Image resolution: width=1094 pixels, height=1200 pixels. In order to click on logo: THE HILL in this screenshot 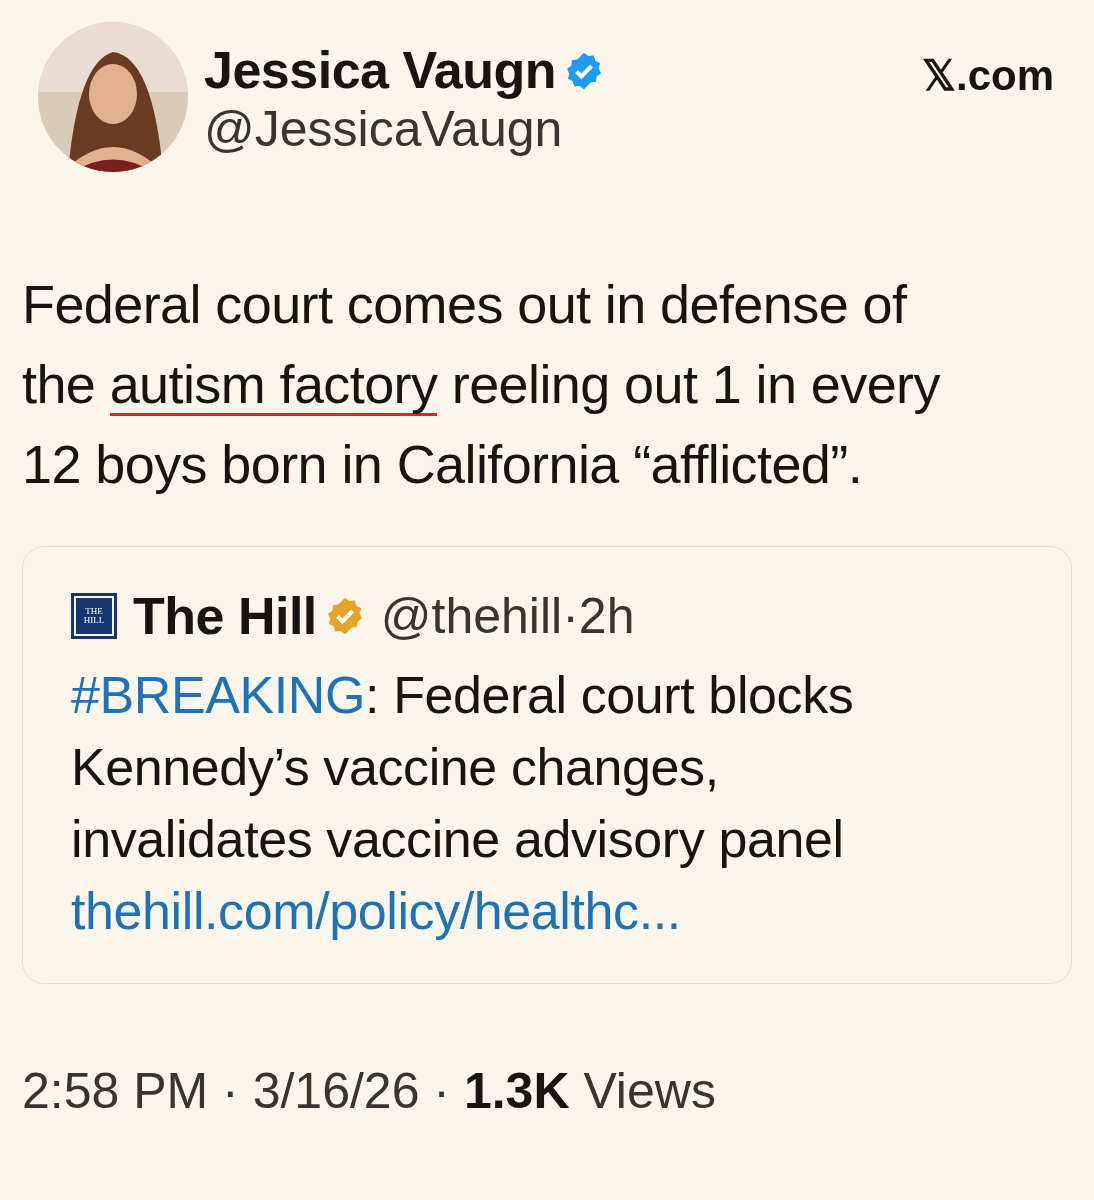, I will do `click(94, 616)`.